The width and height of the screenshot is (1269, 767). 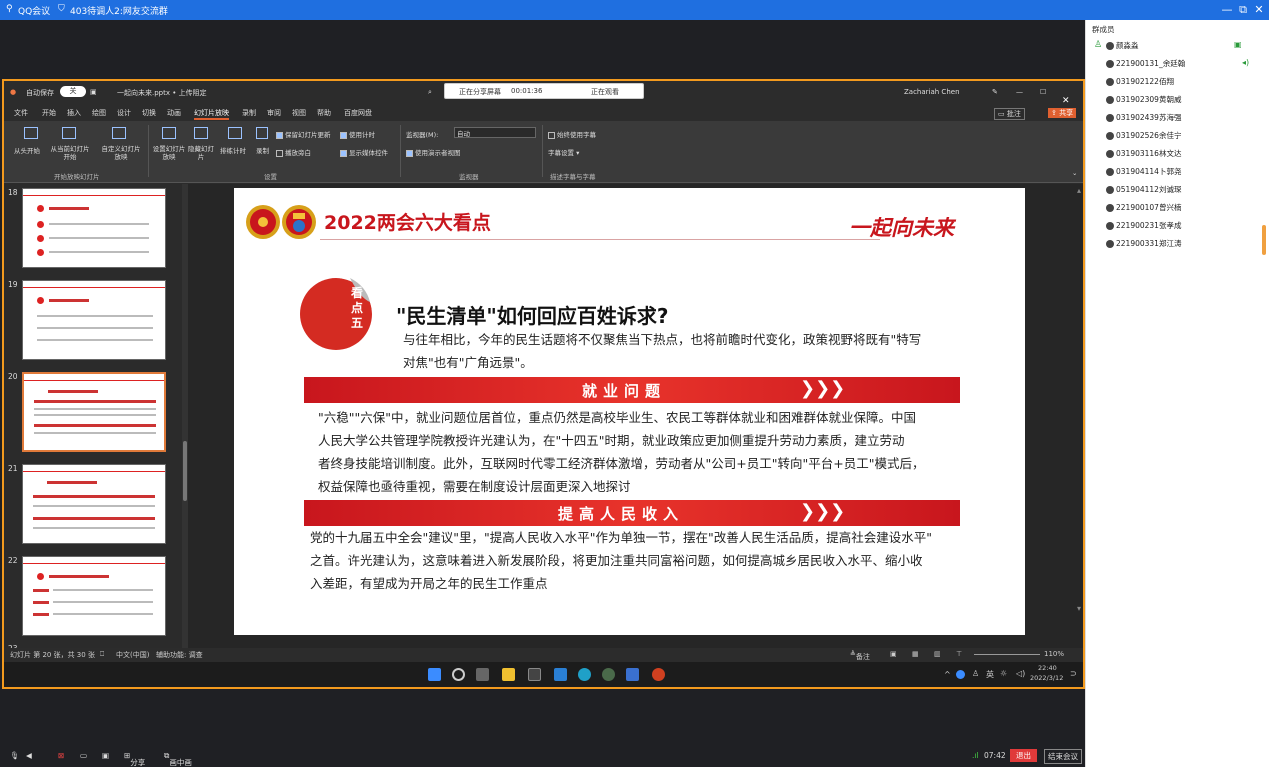 What do you see at coordinates (29, 755) in the screenshot?
I see `speaker-icon: ◀` at bounding box center [29, 755].